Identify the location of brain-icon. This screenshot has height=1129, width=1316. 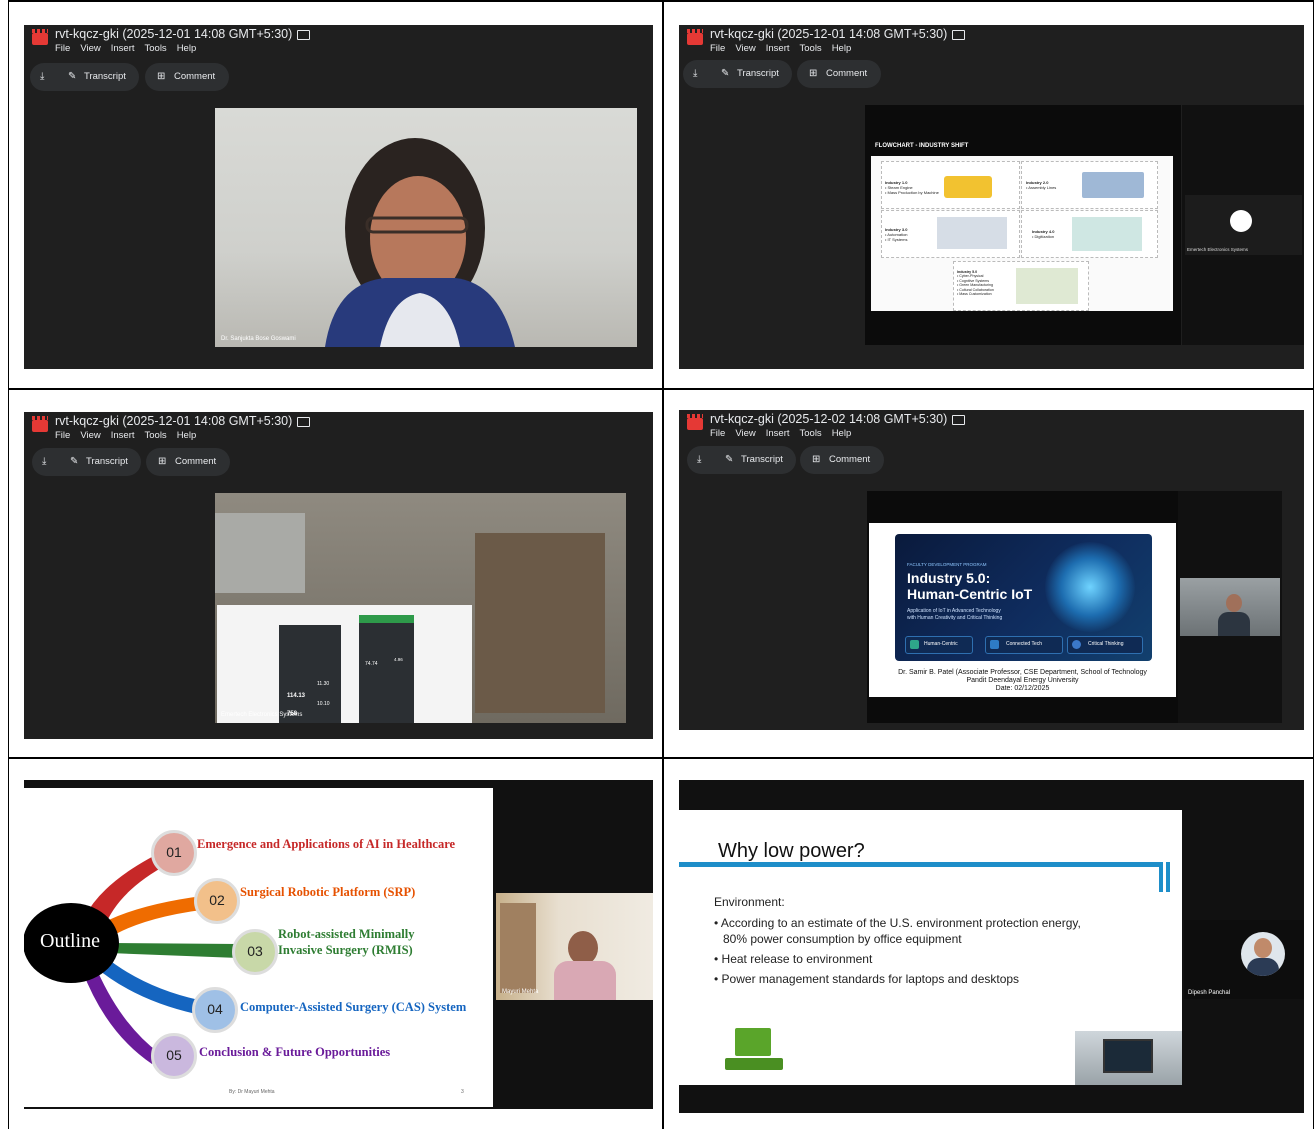
(1076, 644).